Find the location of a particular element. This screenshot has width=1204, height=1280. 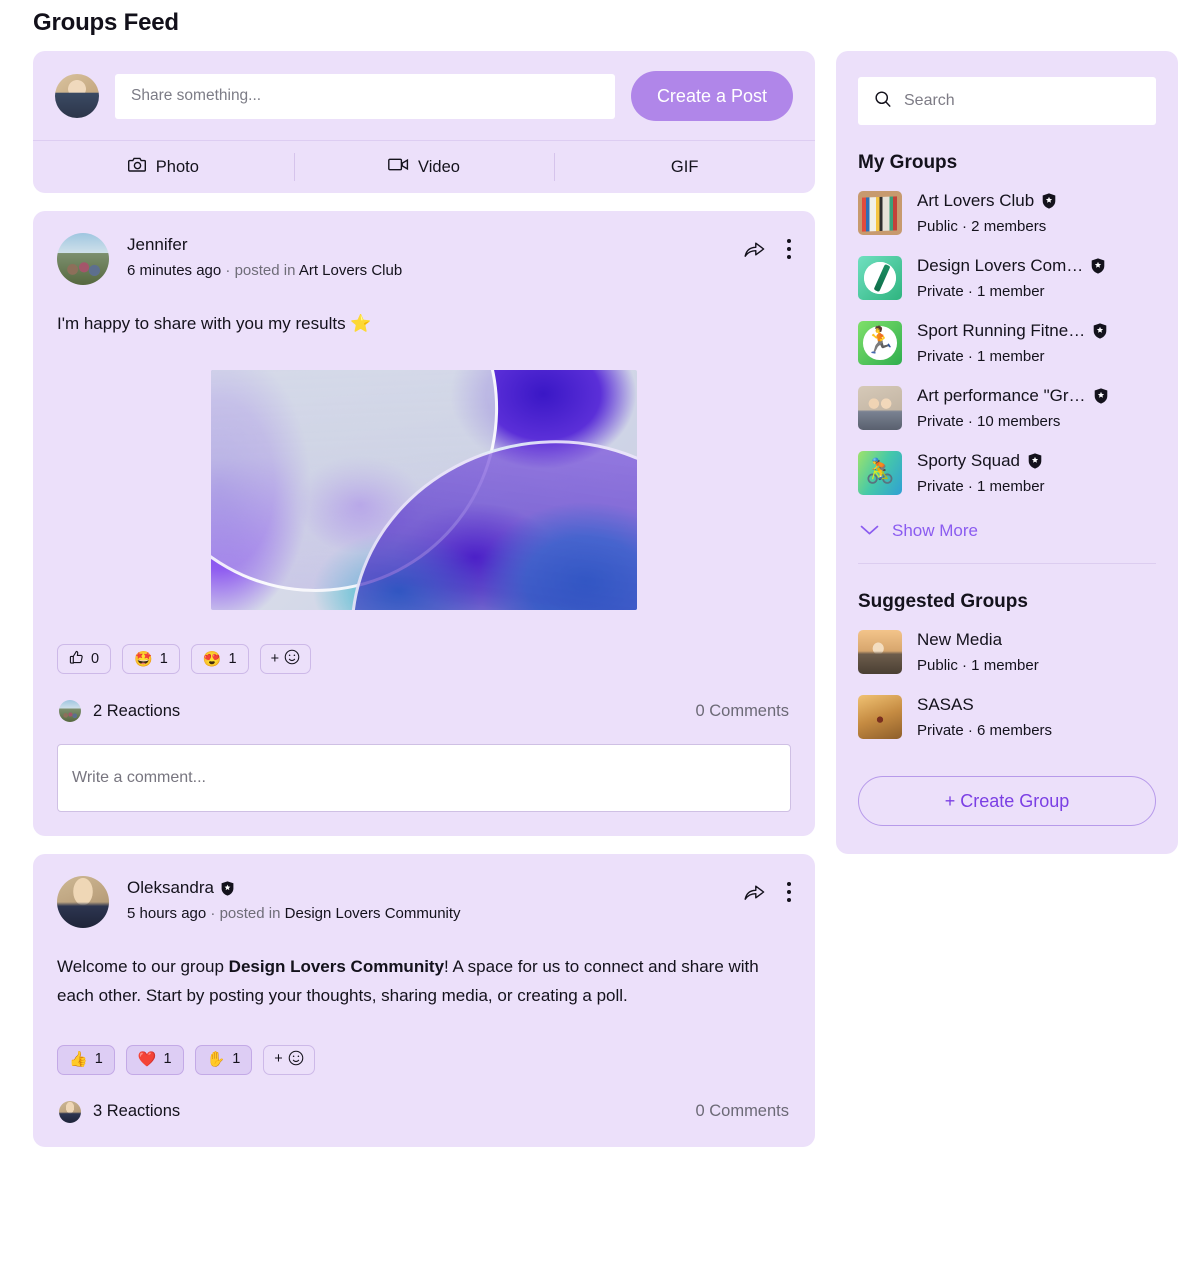

reaction-star-struck: 🤩 1 is located at coordinates (151, 659).